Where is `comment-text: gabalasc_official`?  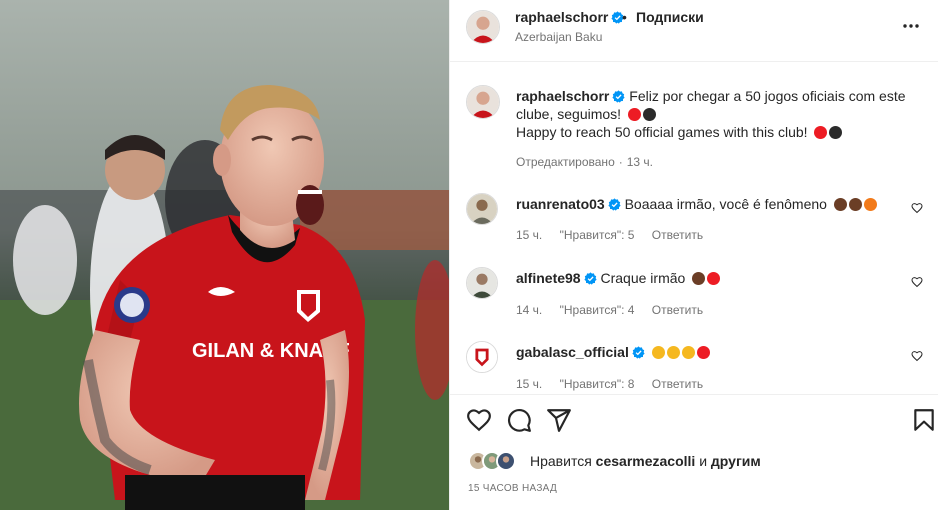
comment-text: gabalasc_official is located at coordinates (614, 352).